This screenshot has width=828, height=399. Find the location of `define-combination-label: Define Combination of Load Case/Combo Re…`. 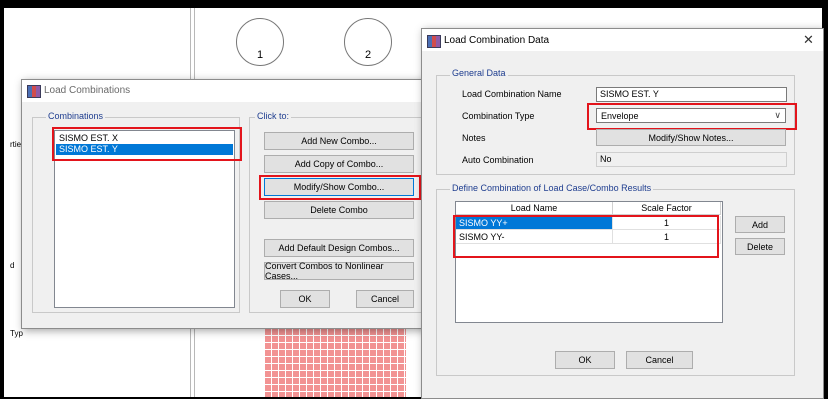

define-combination-label: Define Combination of Load Case/Combo Re… is located at coordinates (552, 188).